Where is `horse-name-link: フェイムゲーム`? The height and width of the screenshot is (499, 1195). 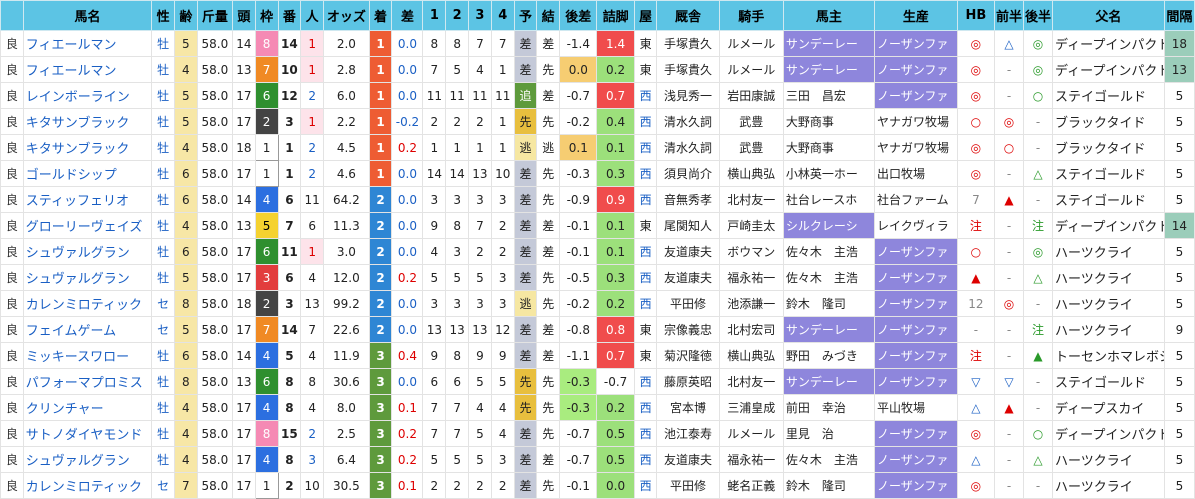
horse-name-link: フェイムゲーム is located at coordinates (87, 329).